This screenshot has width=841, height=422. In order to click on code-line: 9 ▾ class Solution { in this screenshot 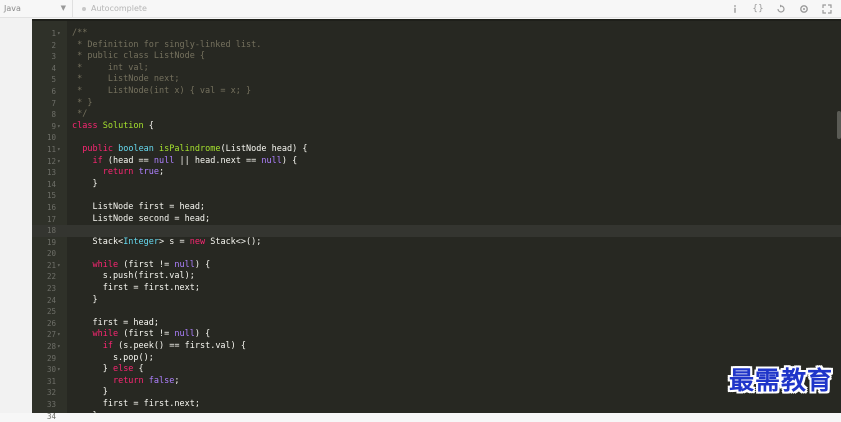, I will do `click(436, 127)`.